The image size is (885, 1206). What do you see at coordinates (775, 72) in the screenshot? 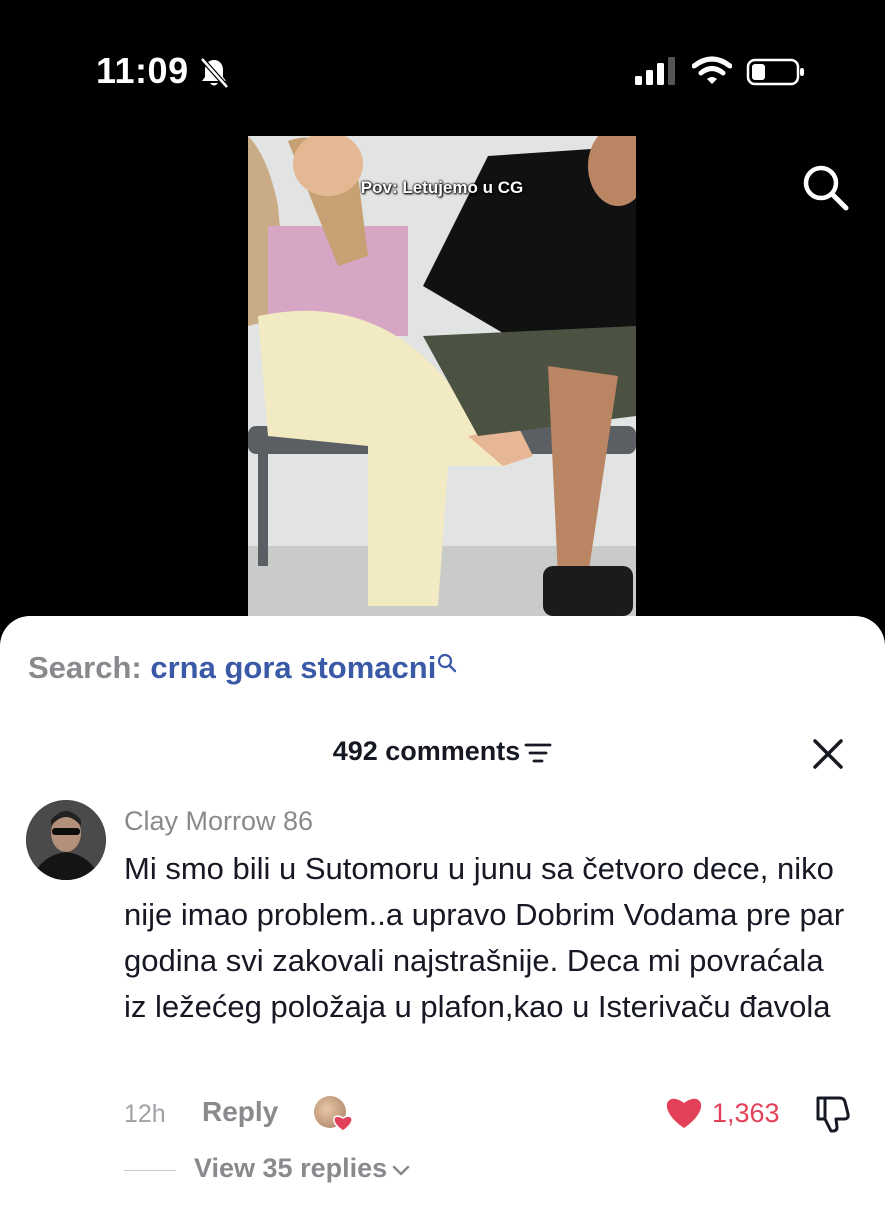
I see `battery-icon` at bounding box center [775, 72].